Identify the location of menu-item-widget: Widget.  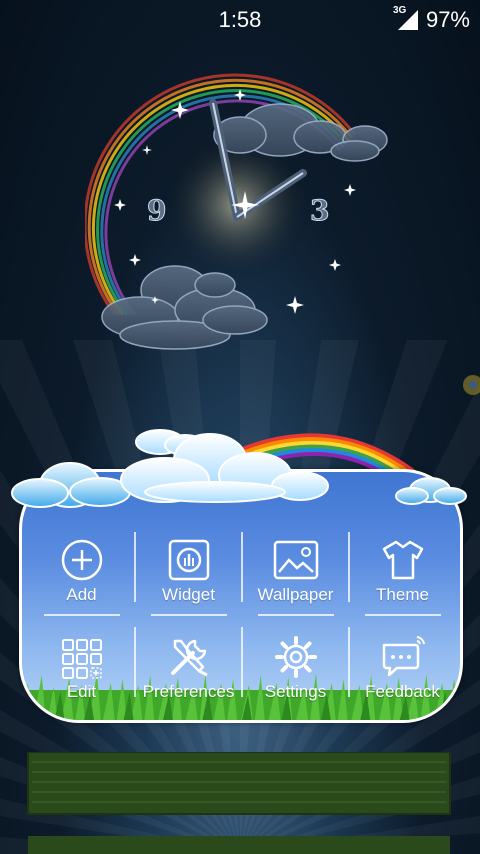
(188, 570).